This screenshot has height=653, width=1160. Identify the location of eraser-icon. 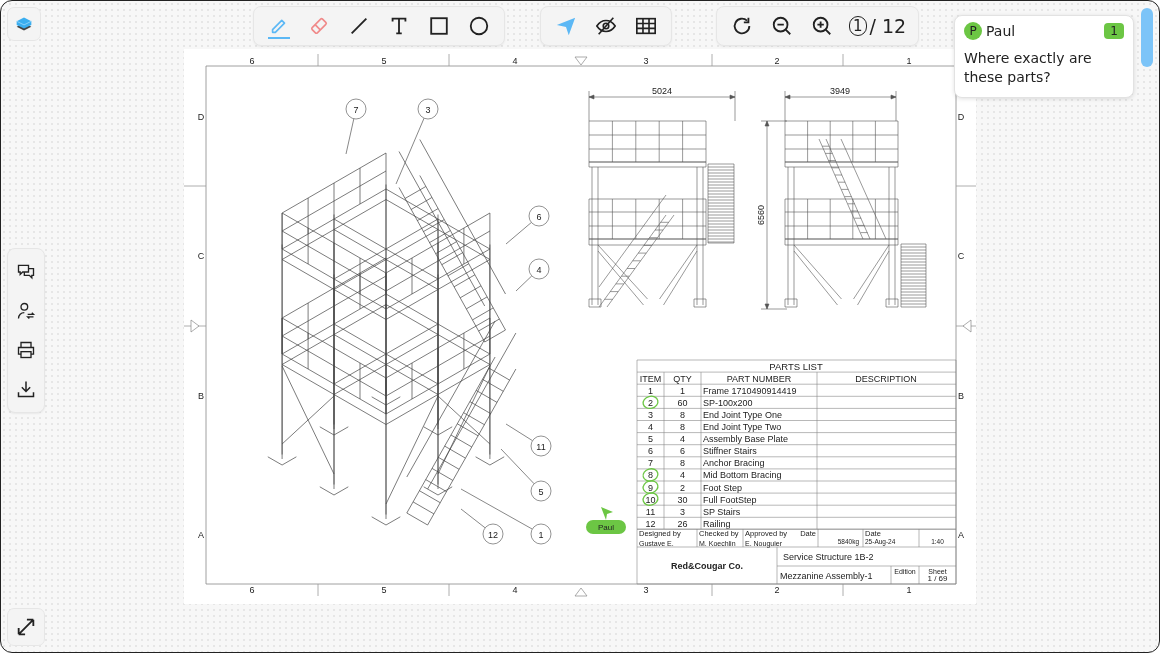
(319, 26).